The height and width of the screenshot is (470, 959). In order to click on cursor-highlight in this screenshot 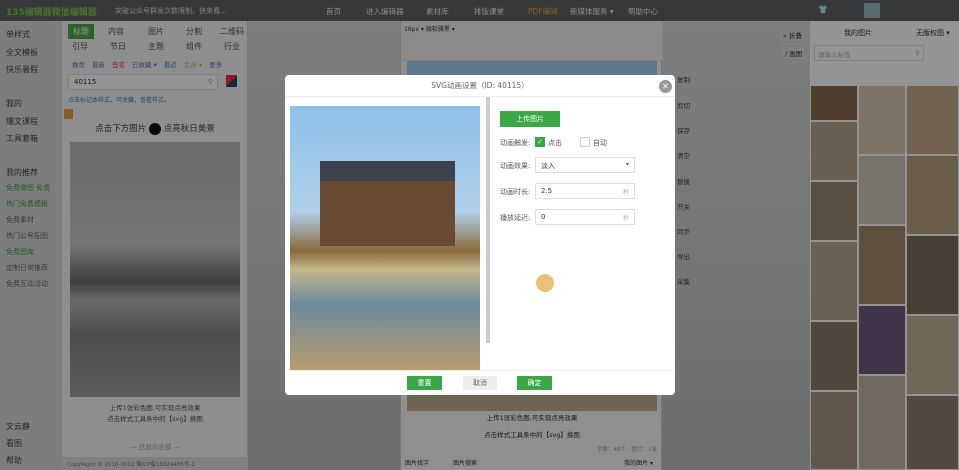, I will do `click(545, 283)`.